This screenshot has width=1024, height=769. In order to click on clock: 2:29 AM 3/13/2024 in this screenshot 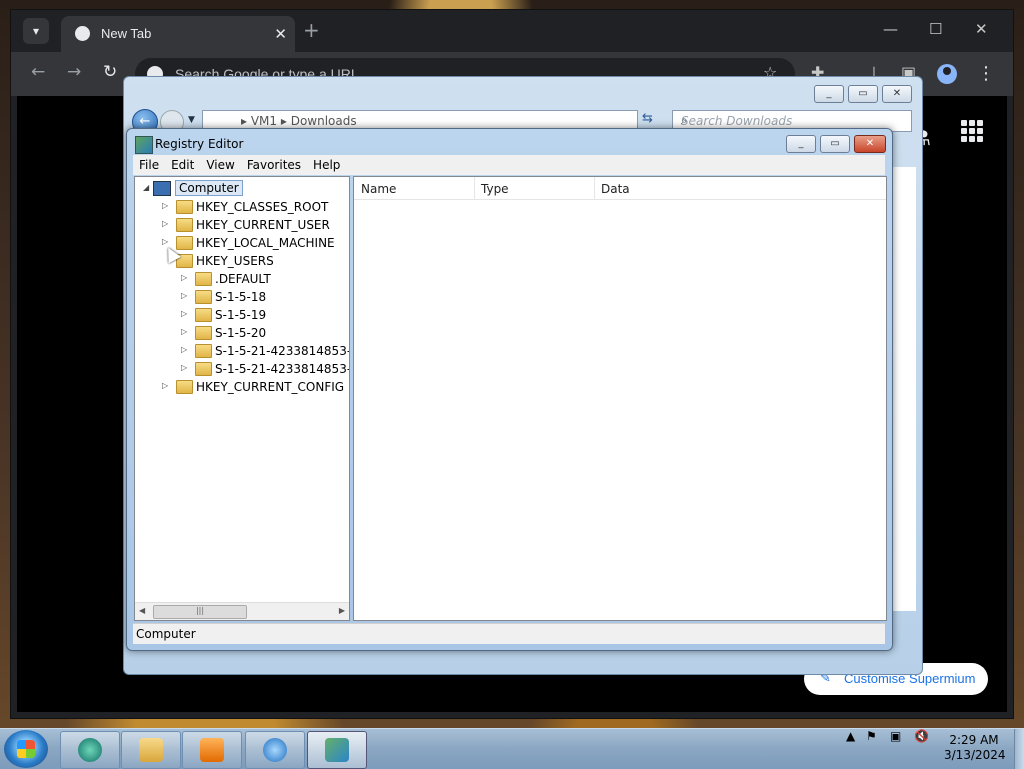, I will do `click(975, 748)`.